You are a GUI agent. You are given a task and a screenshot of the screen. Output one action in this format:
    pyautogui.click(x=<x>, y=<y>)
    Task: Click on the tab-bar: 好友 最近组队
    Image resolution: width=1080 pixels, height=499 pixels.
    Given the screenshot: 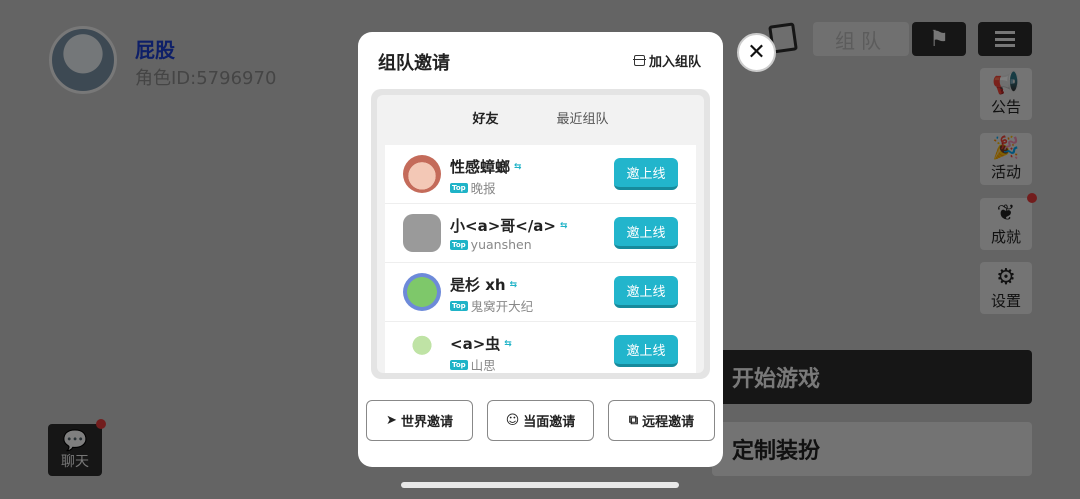 What is the action you would take?
    pyautogui.click(x=540, y=117)
    